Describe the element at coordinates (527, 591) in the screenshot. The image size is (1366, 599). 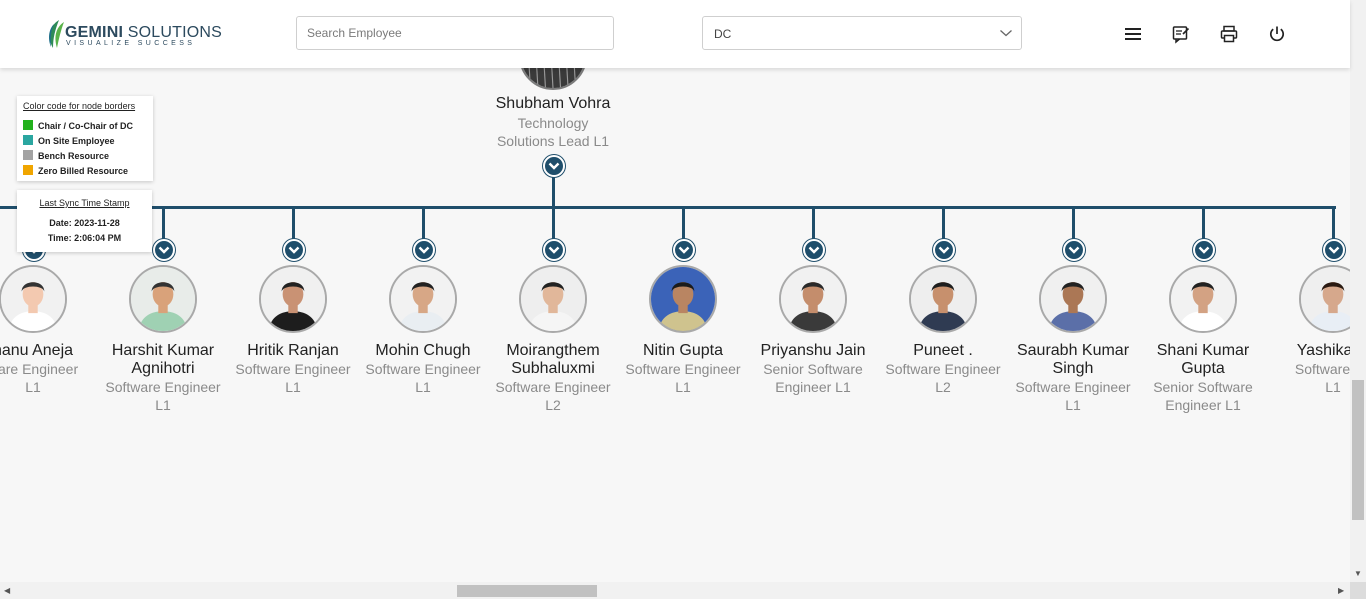
I see `horizontal-scroll-thumb` at that location.